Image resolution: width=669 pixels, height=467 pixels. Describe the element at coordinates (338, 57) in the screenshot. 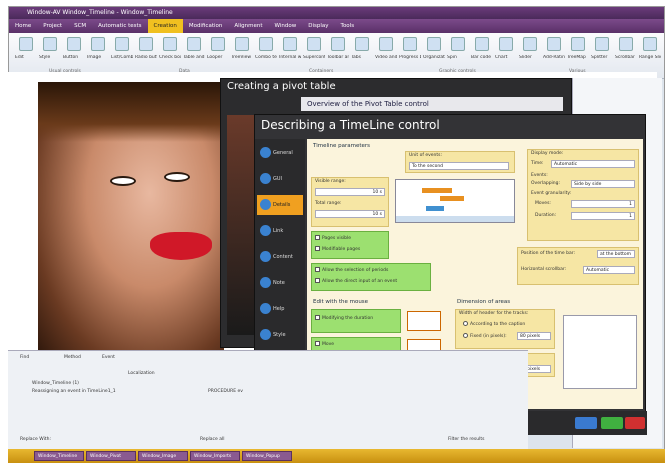

I see `ribbon-label-13: Toolbar and Accumulator` at that location.